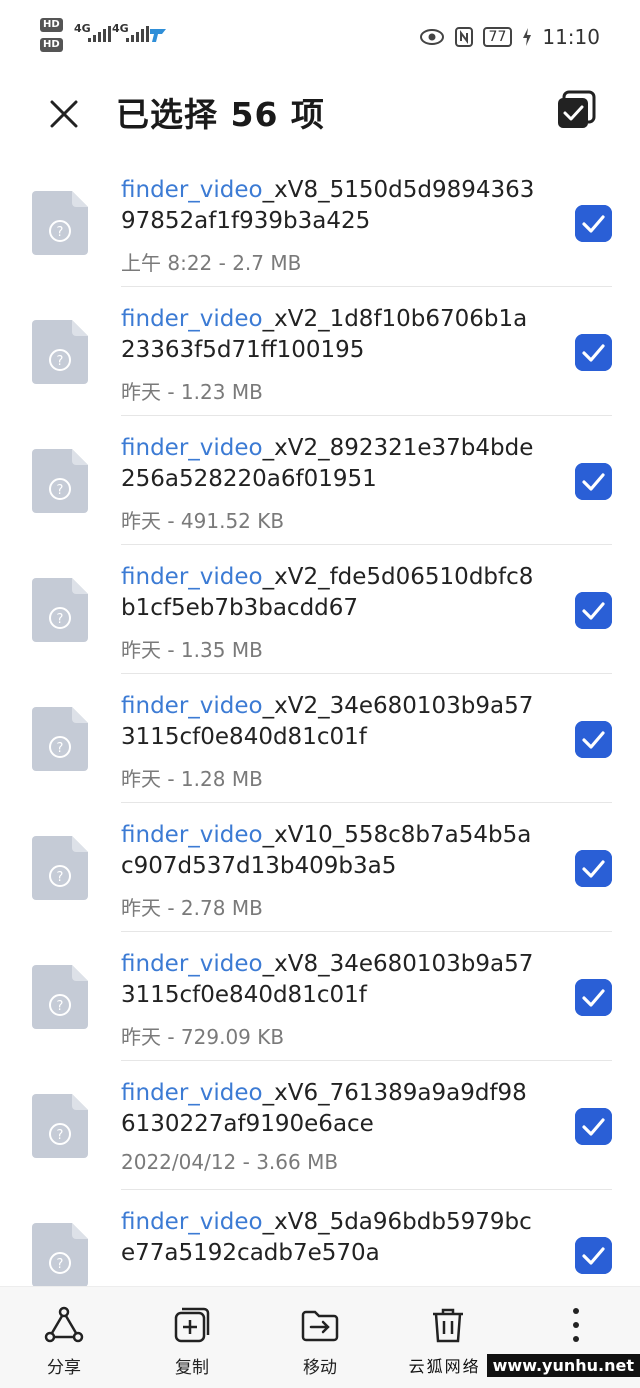 This screenshot has width=640, height=1388. I want to click on file-meta: 上午 8:22 - 2.7 MB, so click(211, 263).